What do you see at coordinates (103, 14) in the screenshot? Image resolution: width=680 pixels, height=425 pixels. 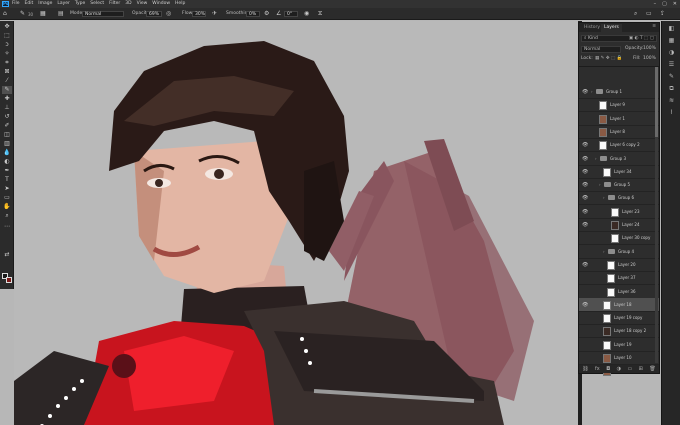 I see `mode-select: Normal` at bounding box center [103, 14].